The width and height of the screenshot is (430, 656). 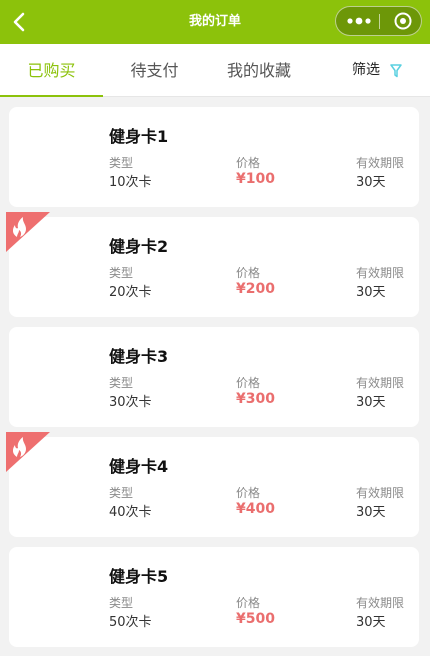 I want to click on funnel-icon, so click(x=396, y=71).